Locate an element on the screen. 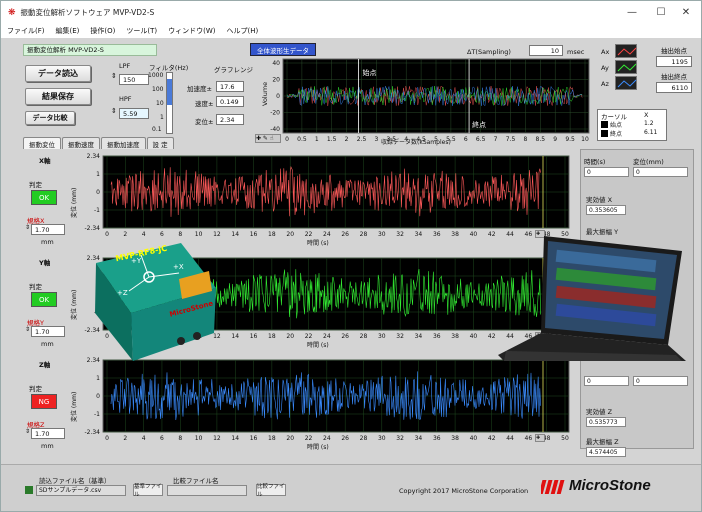  menu-edit: 編集(E) is located at coordinates (68, 31).